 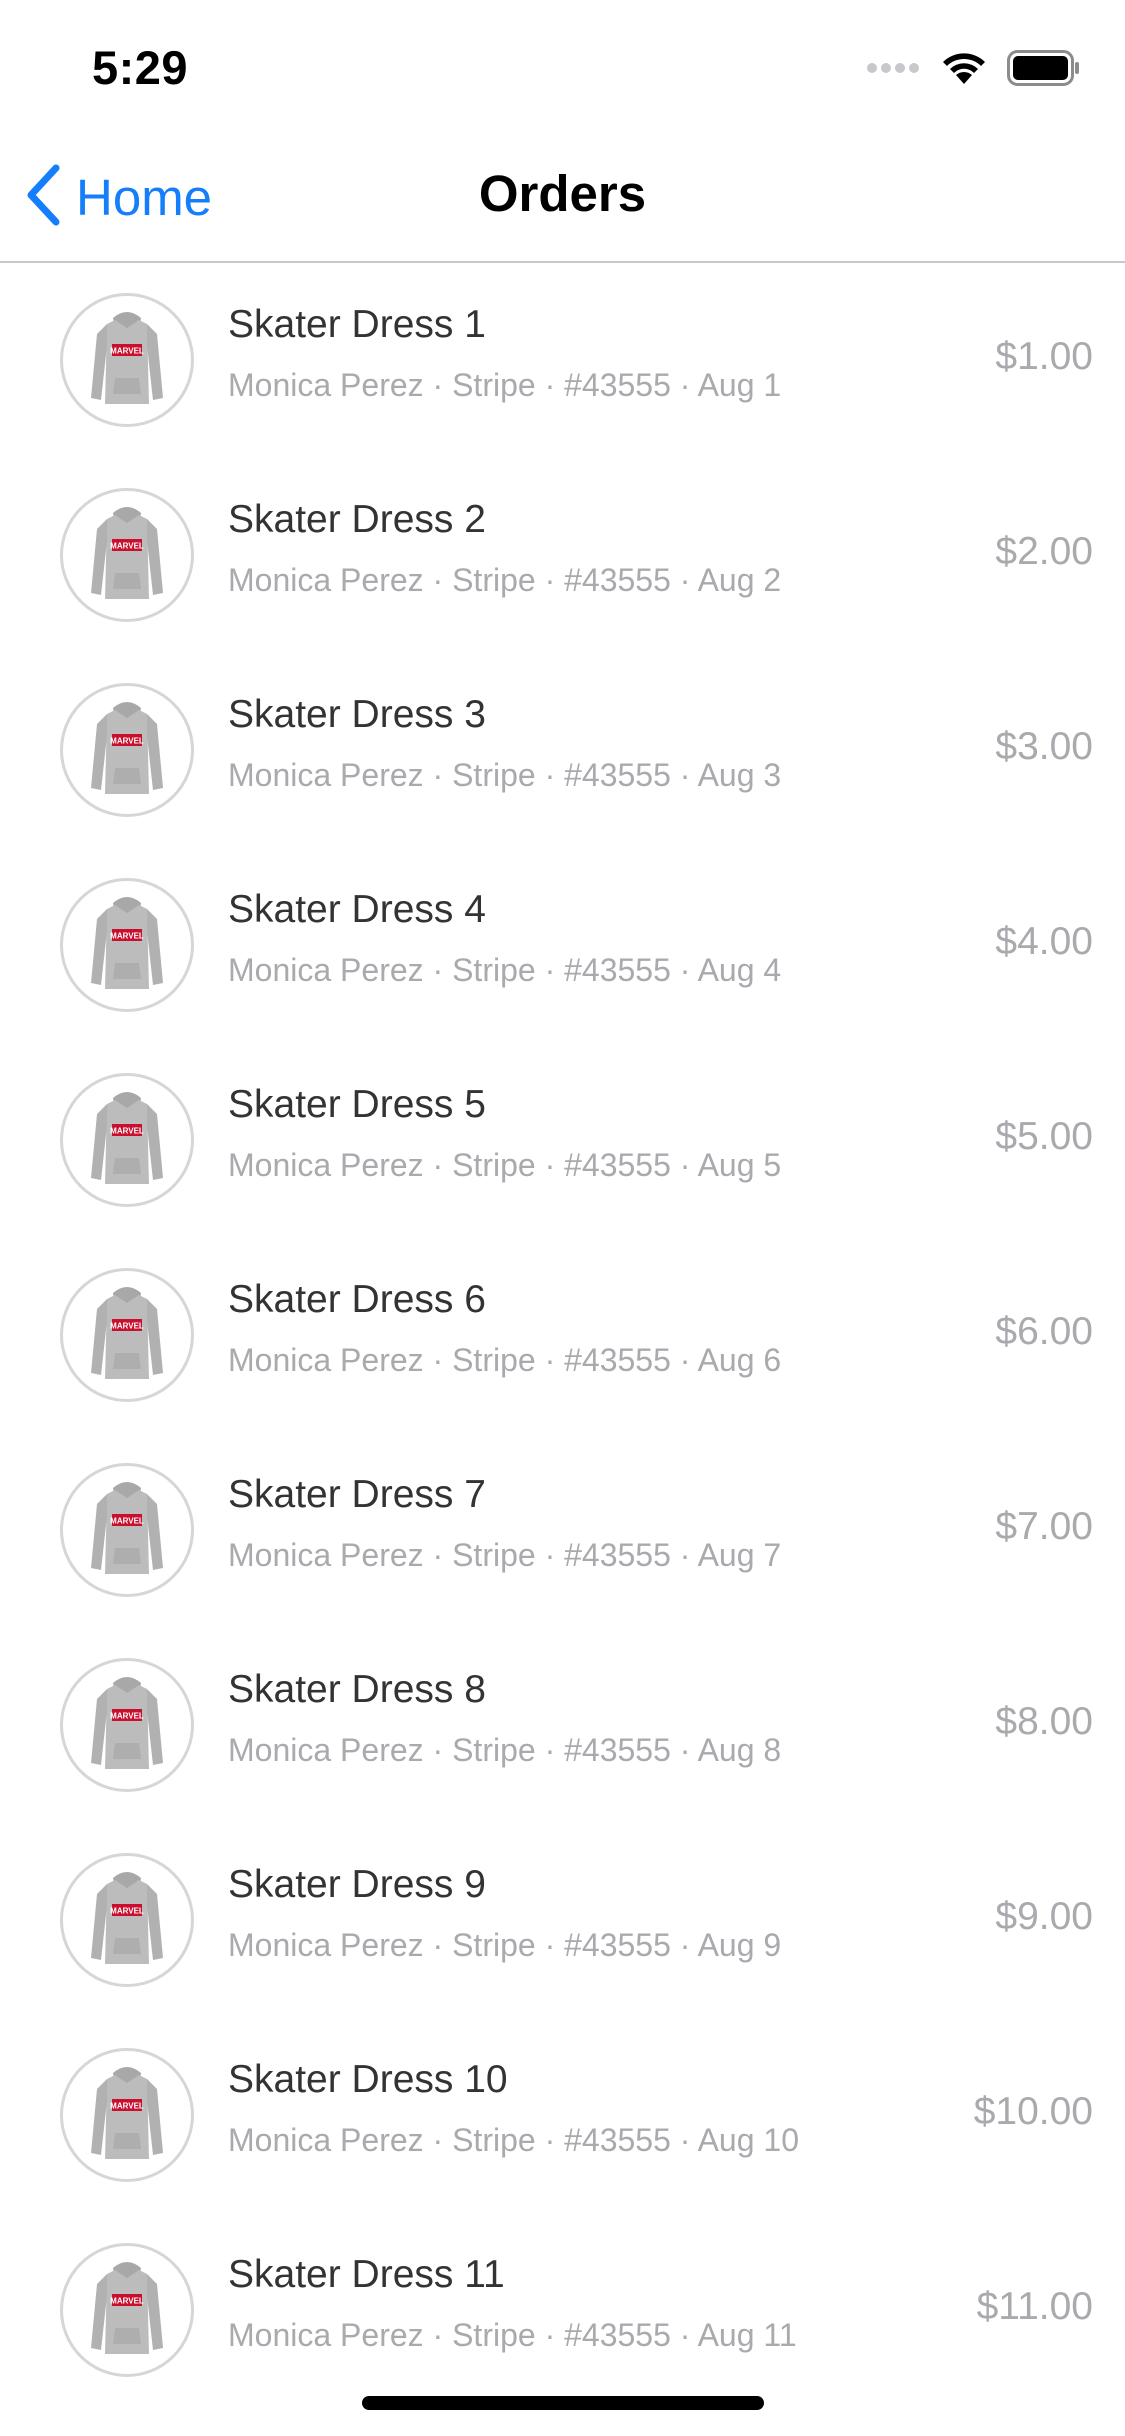 I want to click on status-time: 5:29, so click(x=140, y=67).